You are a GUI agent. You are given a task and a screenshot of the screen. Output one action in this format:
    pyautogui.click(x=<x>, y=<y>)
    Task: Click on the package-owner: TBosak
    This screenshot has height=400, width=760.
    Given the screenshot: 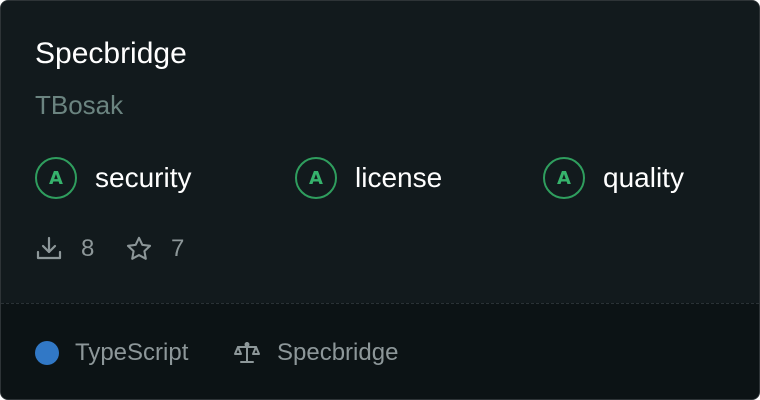 What is the action you would take?
    pyautogui.click(x=79, y=105)
    